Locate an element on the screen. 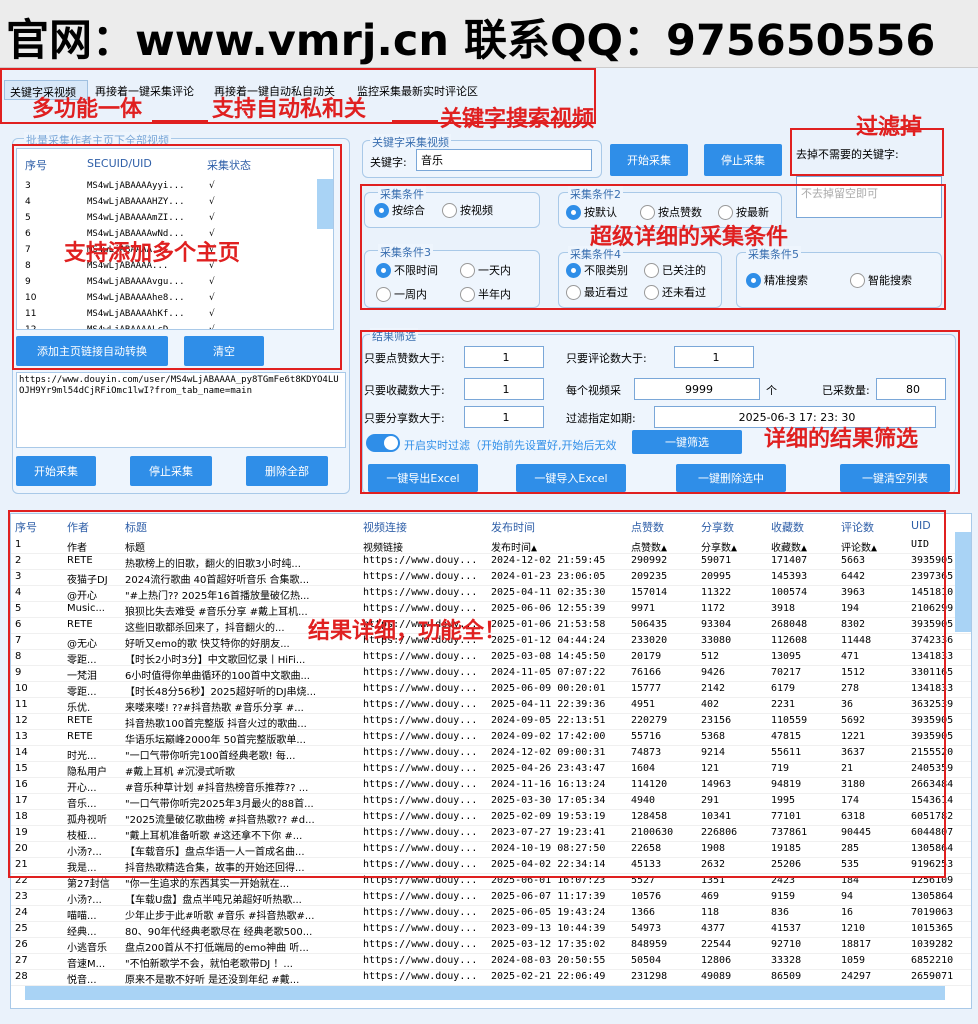 The height and width of the screenshot is (1024, 978). cell-no: 24 is located at coordinates (21, 912).